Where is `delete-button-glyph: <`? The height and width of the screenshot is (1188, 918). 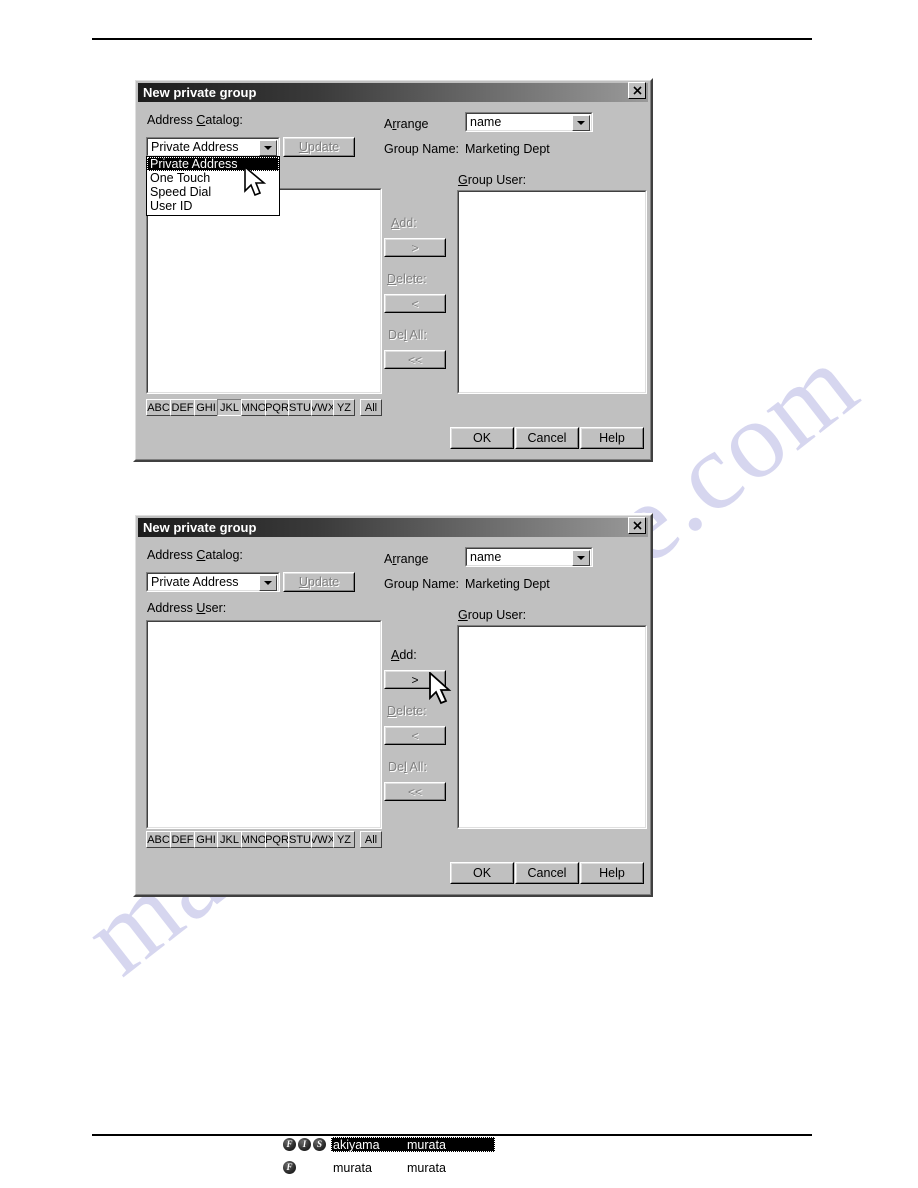 delete-button-glyph: < is located at coordinates (415, 735).